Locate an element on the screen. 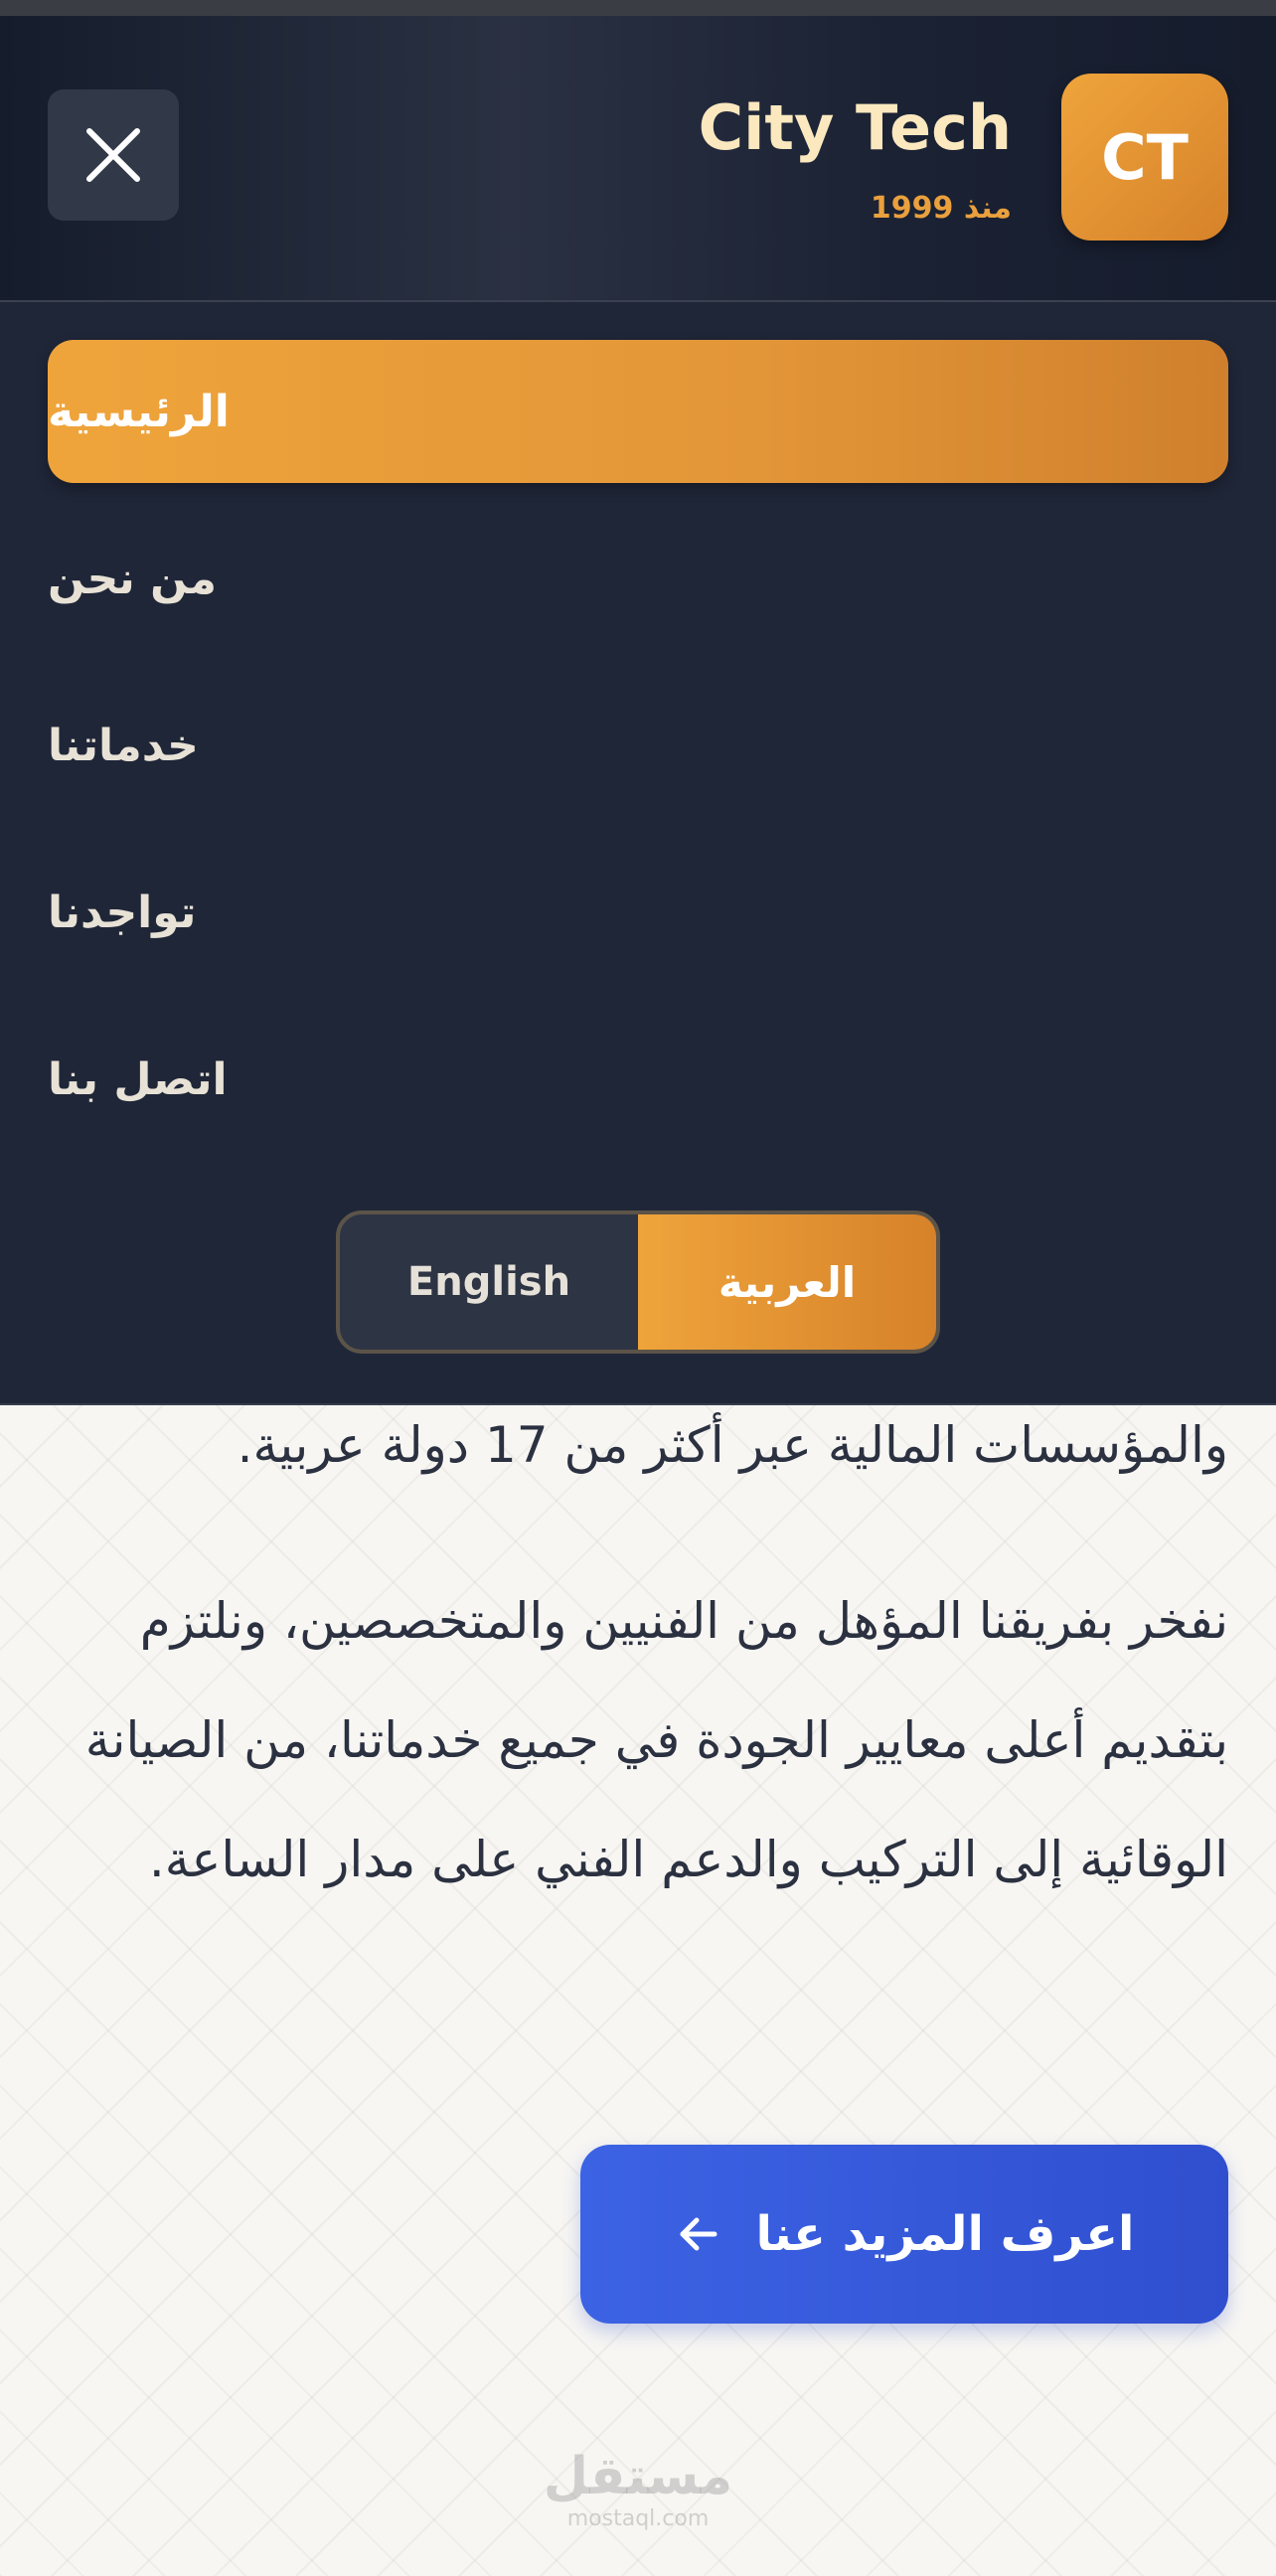 Image resolution: width=1276 pixels, height=2576 pixels. nav-item-label: تواجدنا is located at coordinates (123, 912).